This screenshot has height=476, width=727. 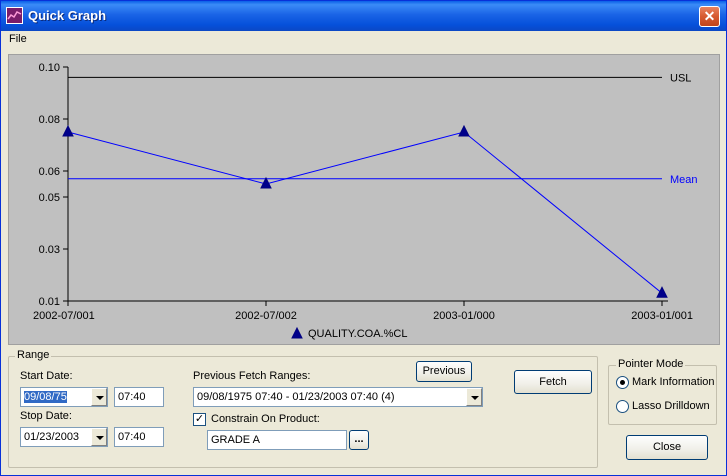 I want to click on close-window-icon: ✕, so click(x=709, y=16).